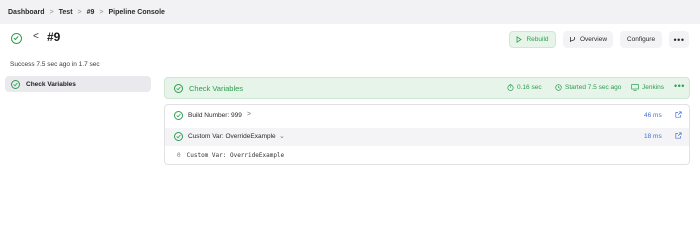  I want to click on page-title: #9, so click(54, 37).